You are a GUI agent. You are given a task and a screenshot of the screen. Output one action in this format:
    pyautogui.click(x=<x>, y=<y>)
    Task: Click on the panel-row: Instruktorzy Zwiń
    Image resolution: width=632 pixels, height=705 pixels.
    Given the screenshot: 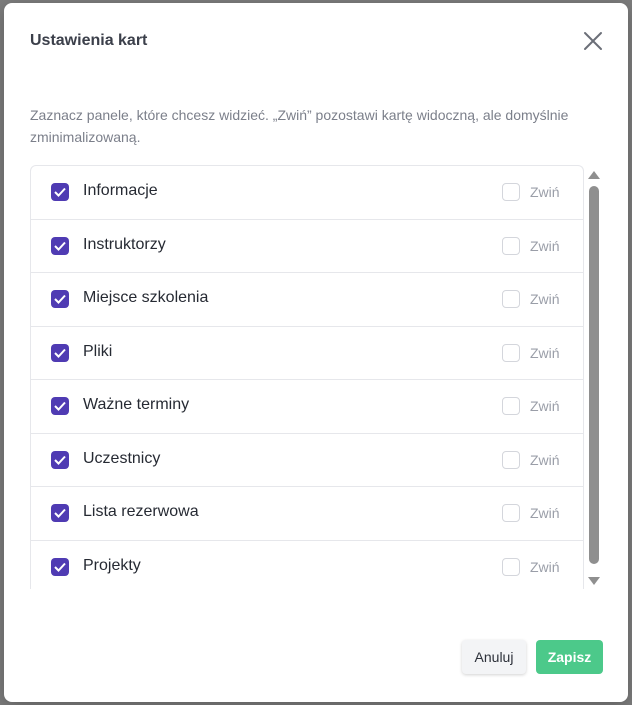 What is the action you would take?
    pyautogui.click(x=307, y=246)
    